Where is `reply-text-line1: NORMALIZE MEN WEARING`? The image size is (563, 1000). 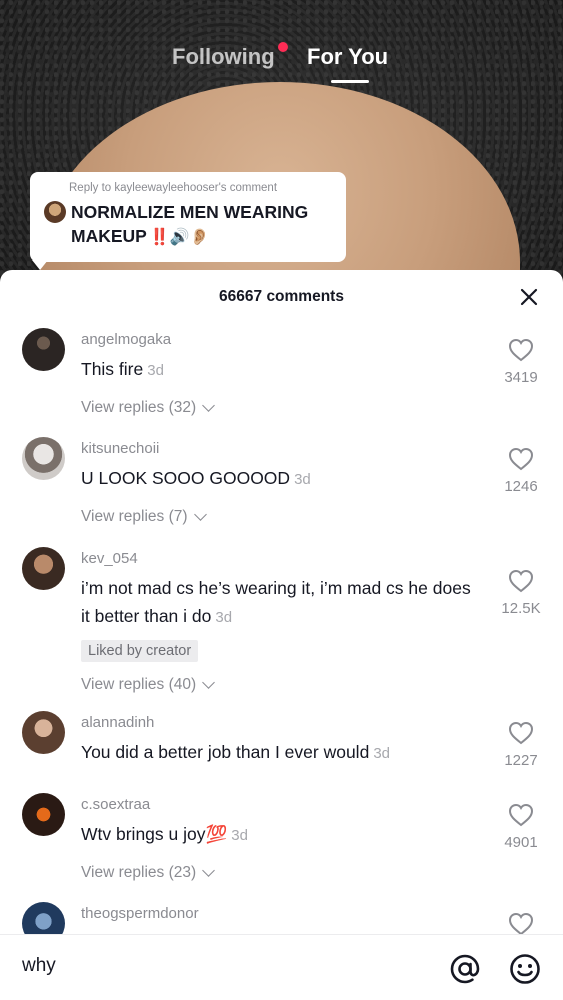
reply-text-line1: NORMALIZE MEN WEARING is located at coordinates (190, 212).